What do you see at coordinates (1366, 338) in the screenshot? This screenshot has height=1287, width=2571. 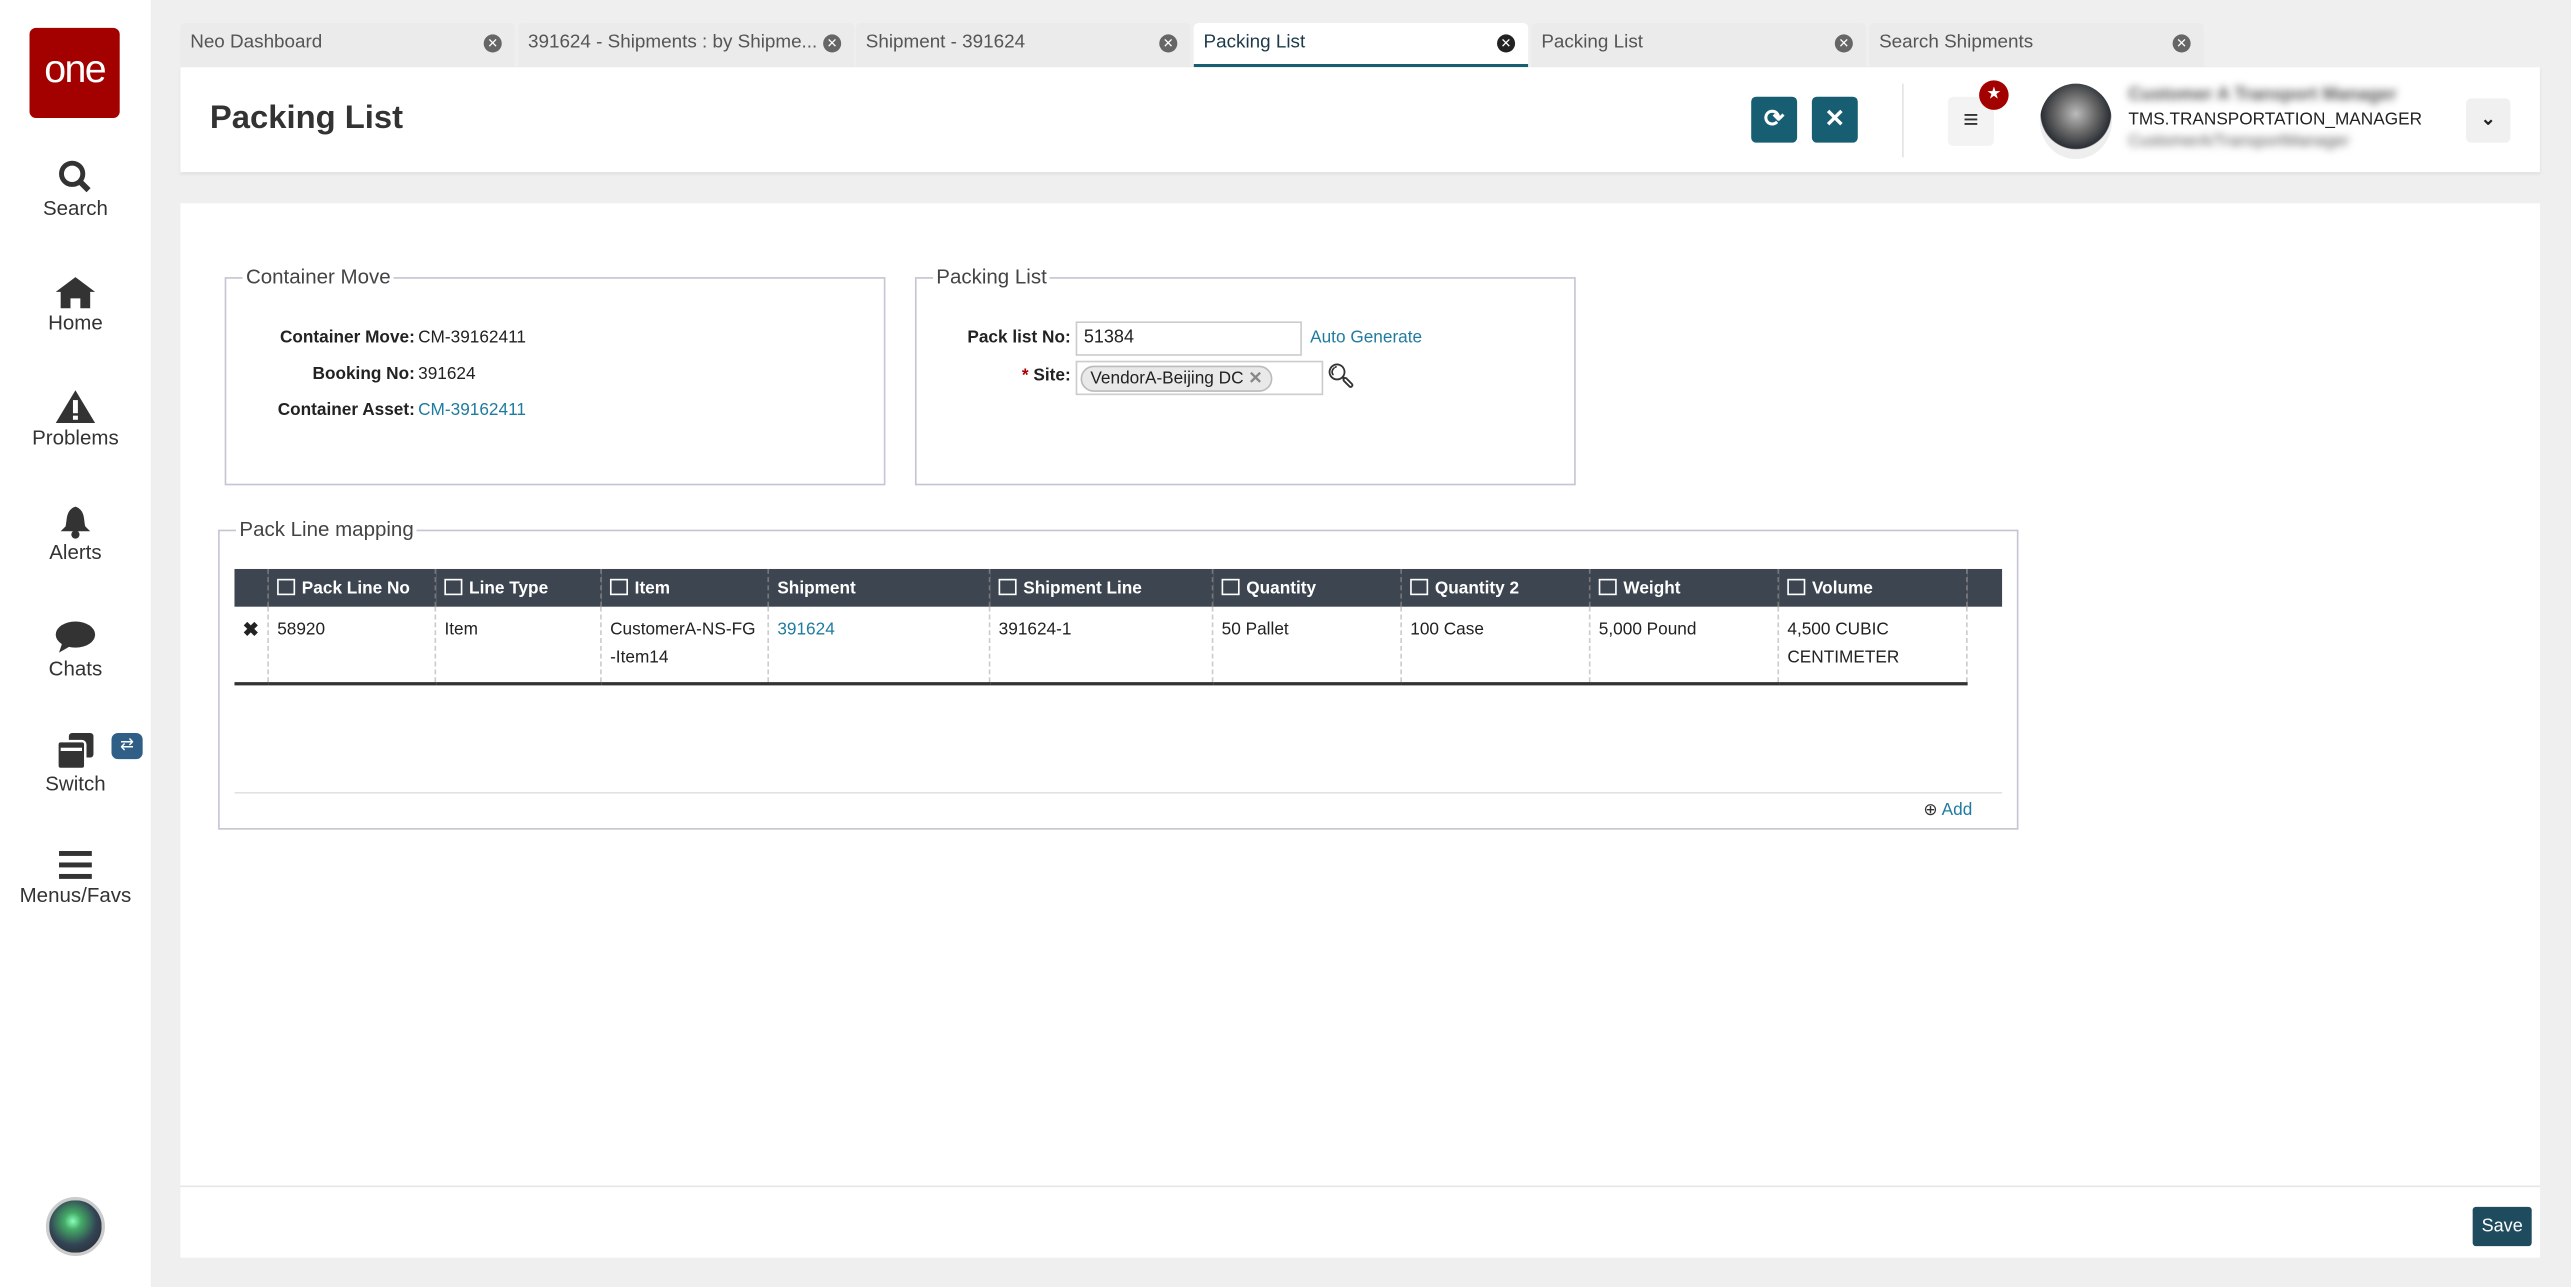 I see `auto-generate-link: Auto Generate` at bounding box center [1366, 338].